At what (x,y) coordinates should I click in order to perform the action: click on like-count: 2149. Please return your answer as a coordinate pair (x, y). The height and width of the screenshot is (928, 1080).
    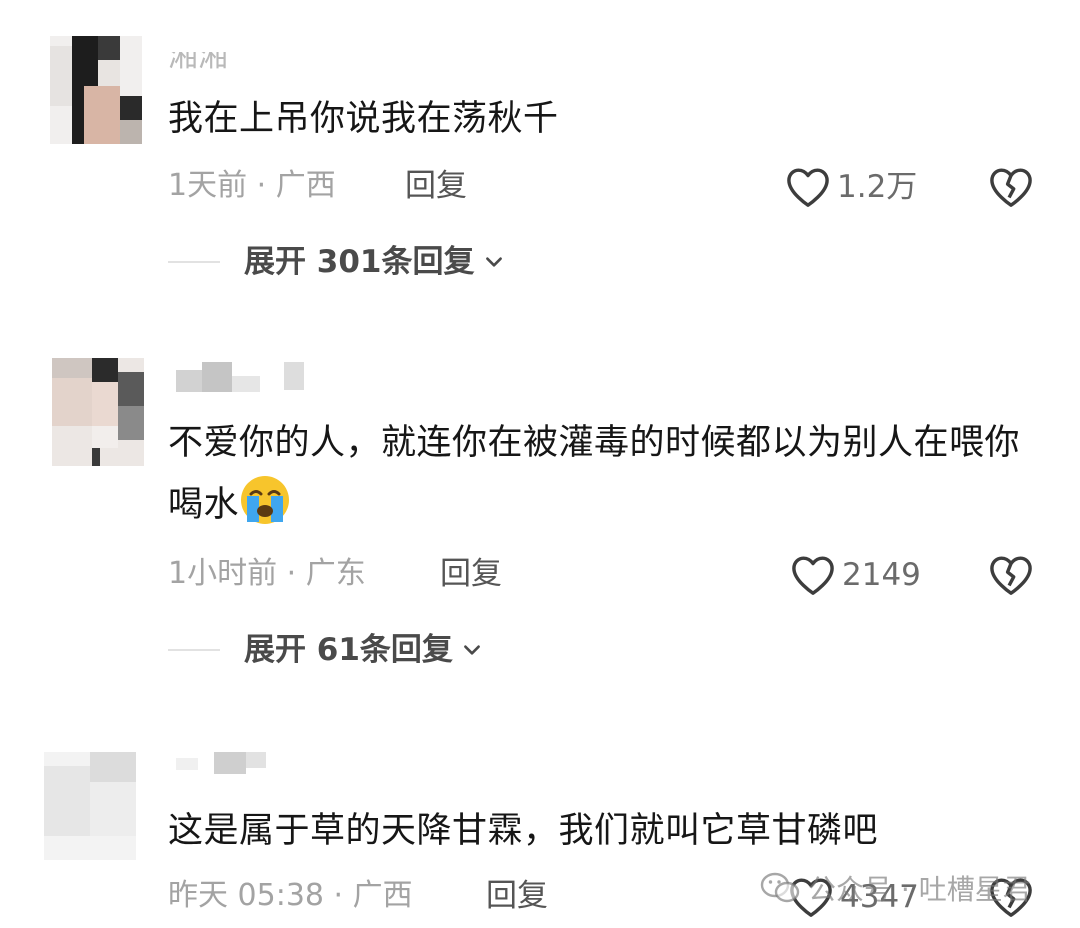
    Looking at the image, I should click on (881, 575).